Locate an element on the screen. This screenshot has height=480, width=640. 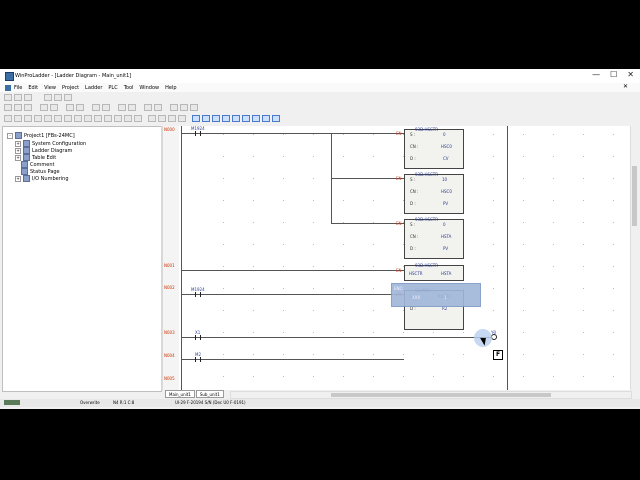
contact-no-m2 is located at coordinates (198, 359).